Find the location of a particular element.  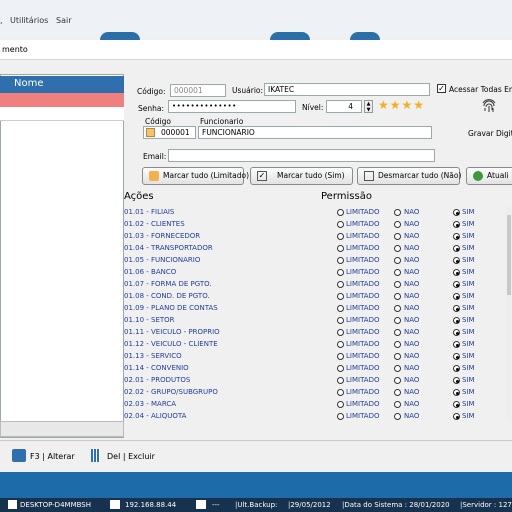

desmarcar-nao-button: Desmarcar tudo (Não) is located at coordinates (409, 176).